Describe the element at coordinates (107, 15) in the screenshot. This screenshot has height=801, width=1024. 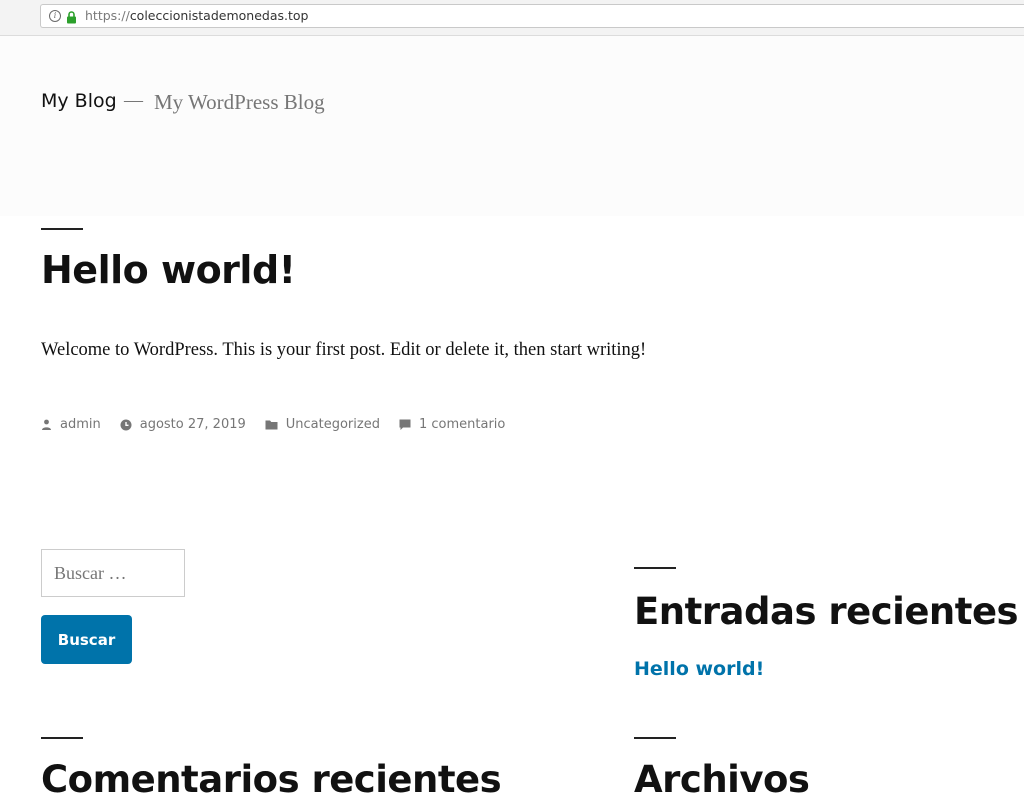
I see `url-protocol: https://` at that location.